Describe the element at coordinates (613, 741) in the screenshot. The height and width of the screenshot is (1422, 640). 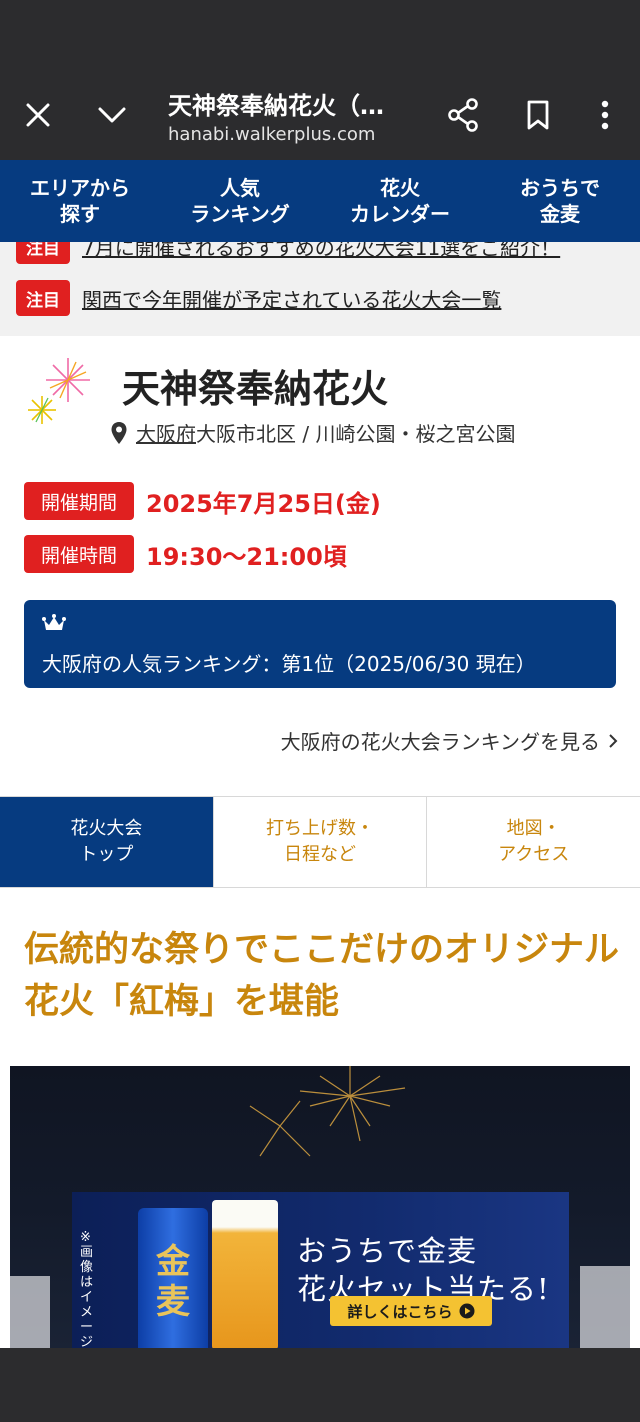
I see `chevron-right-icon` at that location.